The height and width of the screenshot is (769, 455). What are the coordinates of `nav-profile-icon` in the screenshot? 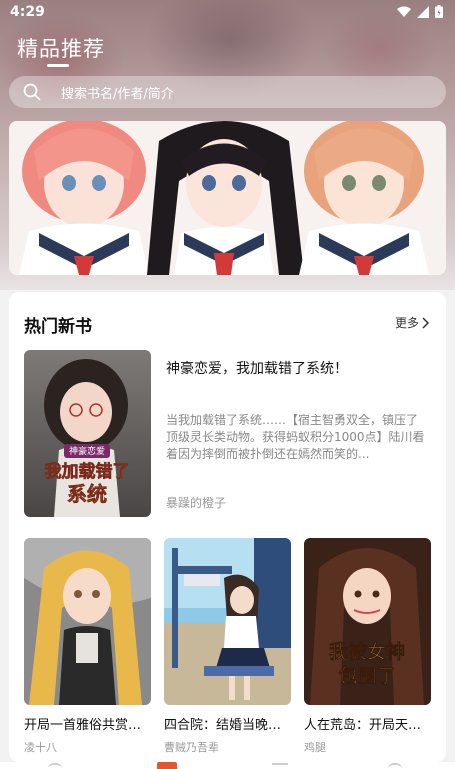 It's located at (395, 766).